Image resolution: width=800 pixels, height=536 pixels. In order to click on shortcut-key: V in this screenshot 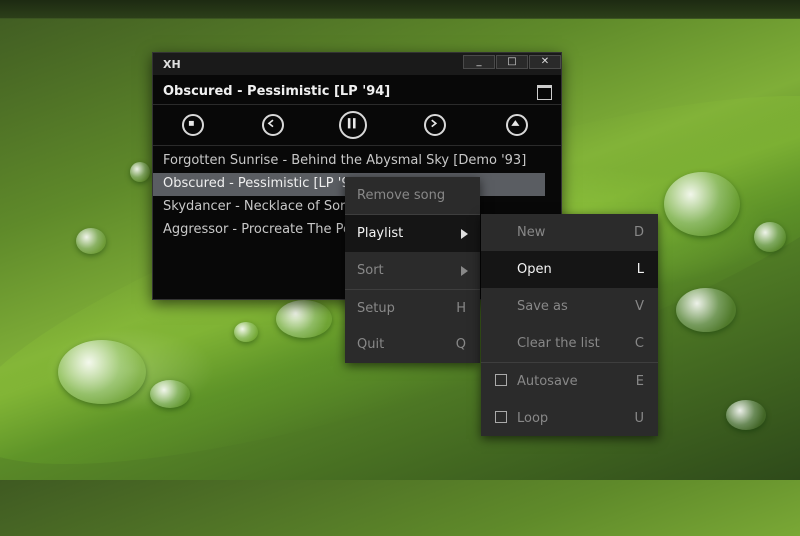, I will do `click(639, 306)`.